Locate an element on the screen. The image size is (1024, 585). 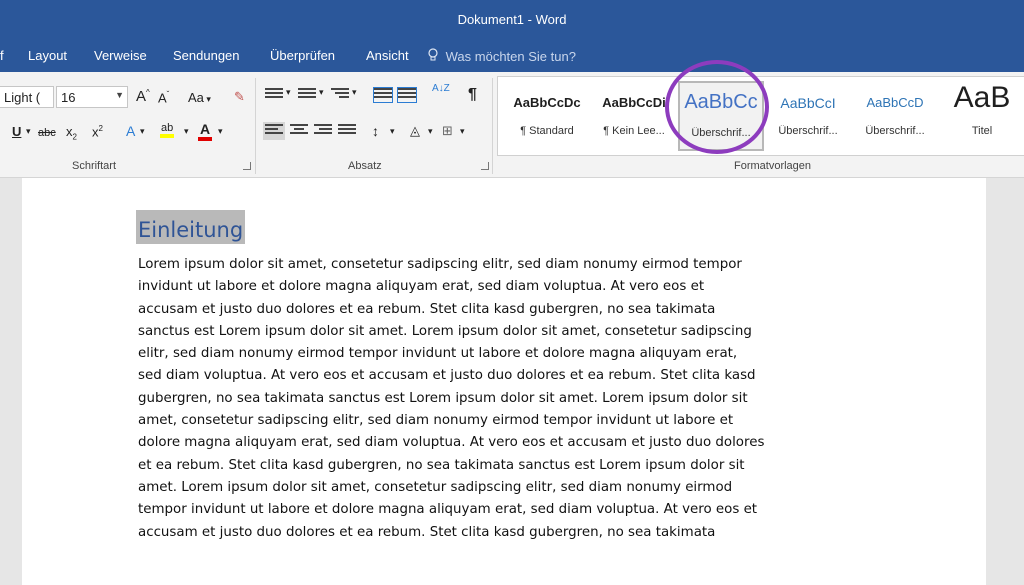
tab-ansicht: Ansicht is located at coordinates (387, 55).